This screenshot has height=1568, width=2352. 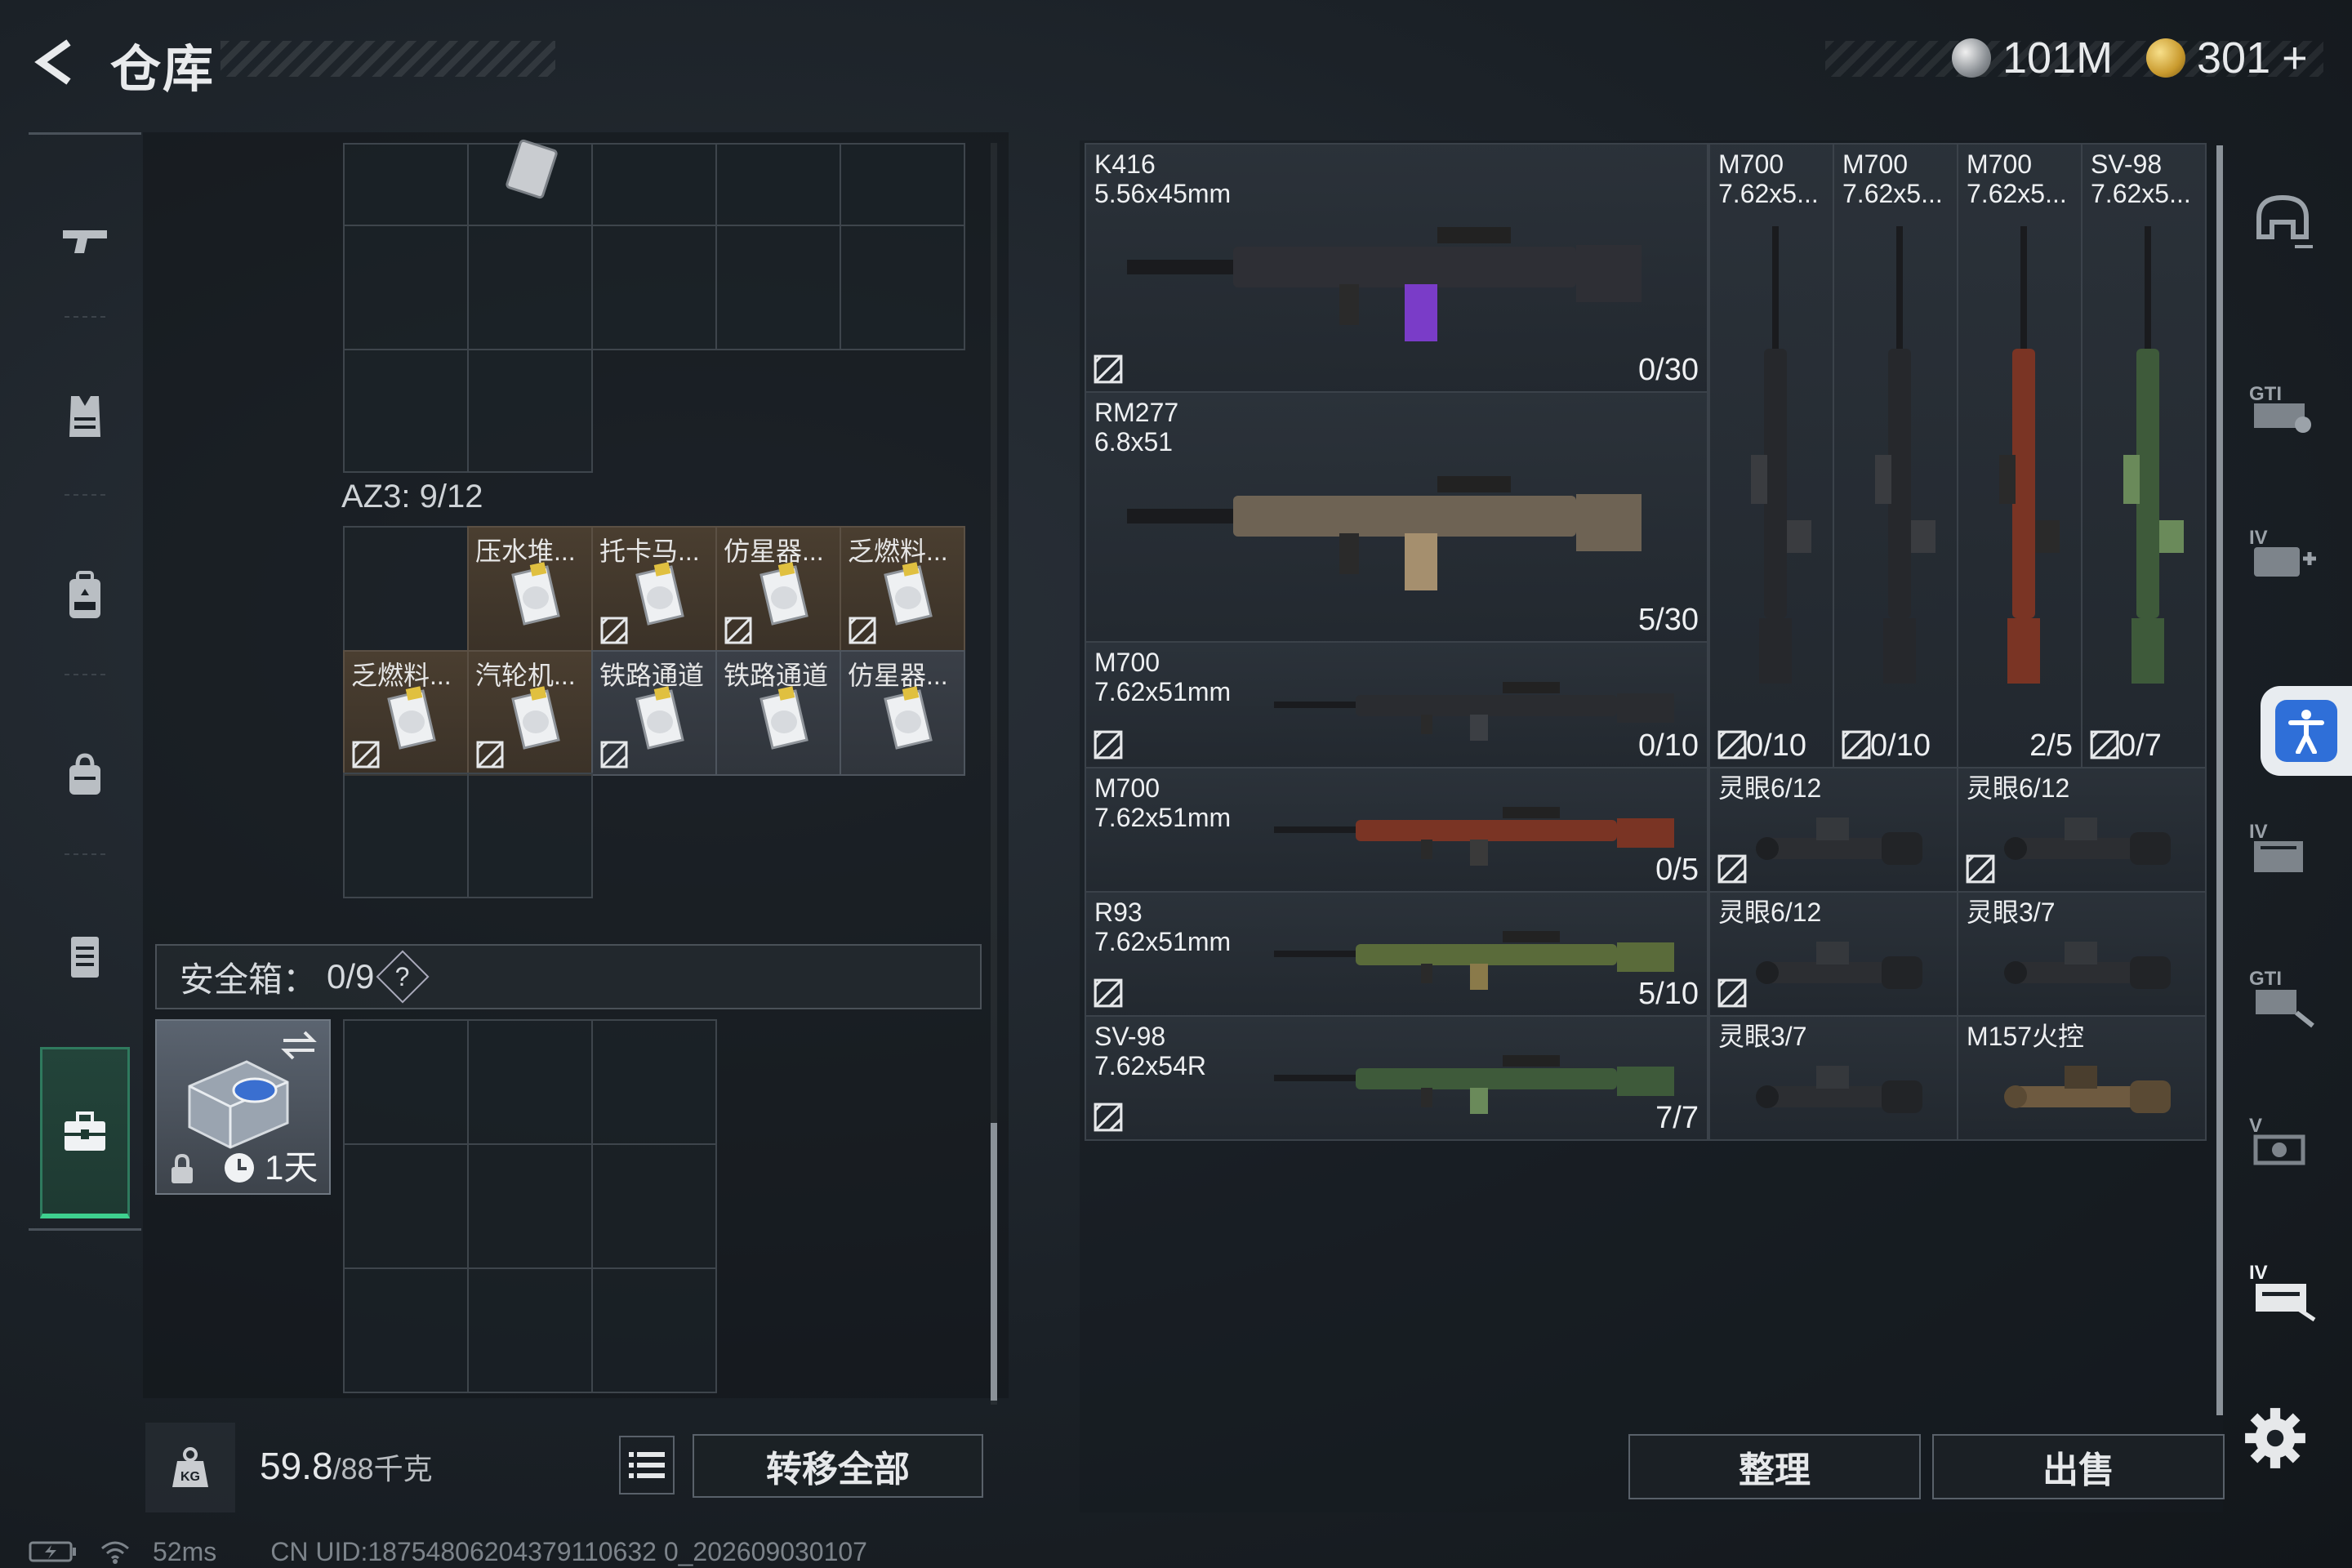 What do you see at coordinates (85, 596) in the screenshot?
I see `nav-backpack` at bounding box center [85, 596].